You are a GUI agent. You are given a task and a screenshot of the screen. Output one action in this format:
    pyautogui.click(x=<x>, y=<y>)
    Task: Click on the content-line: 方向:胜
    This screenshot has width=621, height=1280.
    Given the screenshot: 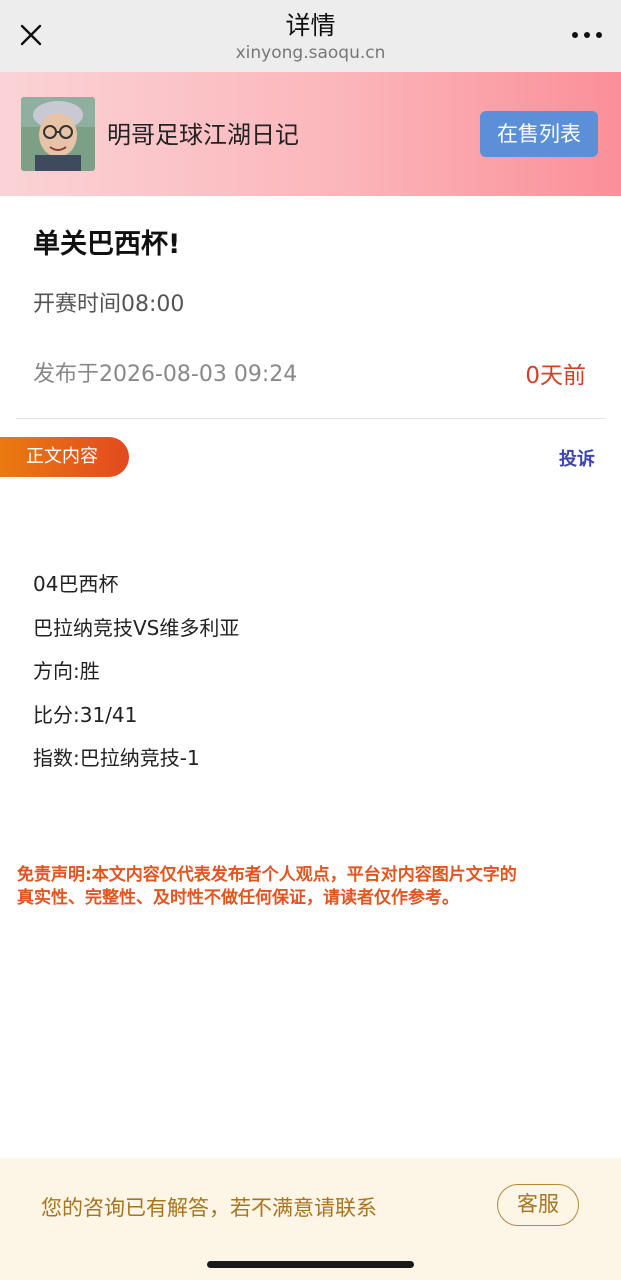 What is the action you would take?
    pyautogui.click(x=66, y=671)
    